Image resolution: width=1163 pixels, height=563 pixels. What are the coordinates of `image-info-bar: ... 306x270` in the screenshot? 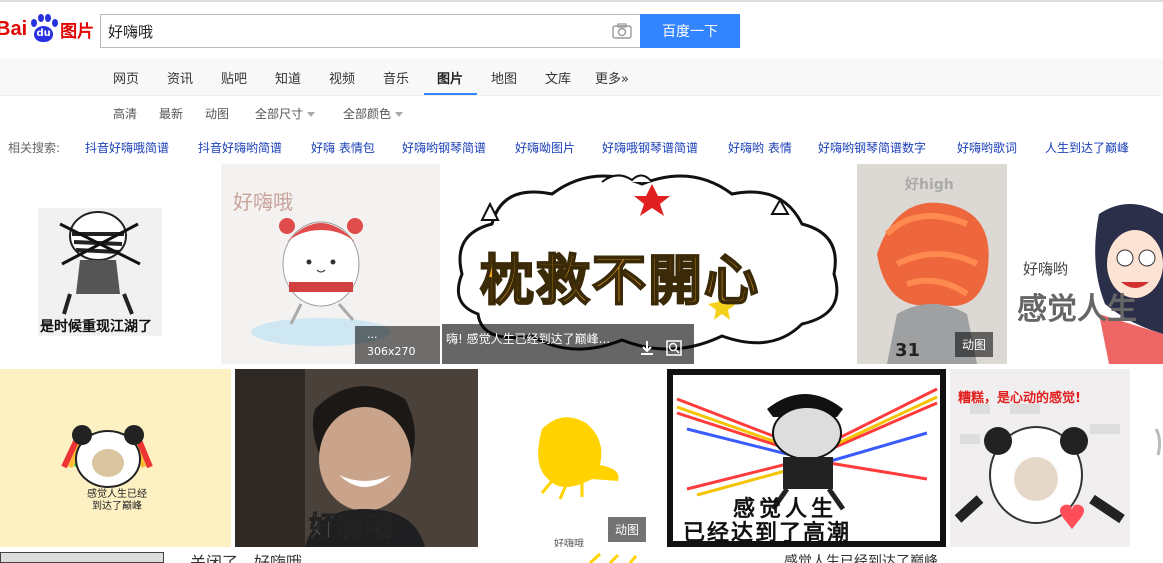 It's located at (397, 345).